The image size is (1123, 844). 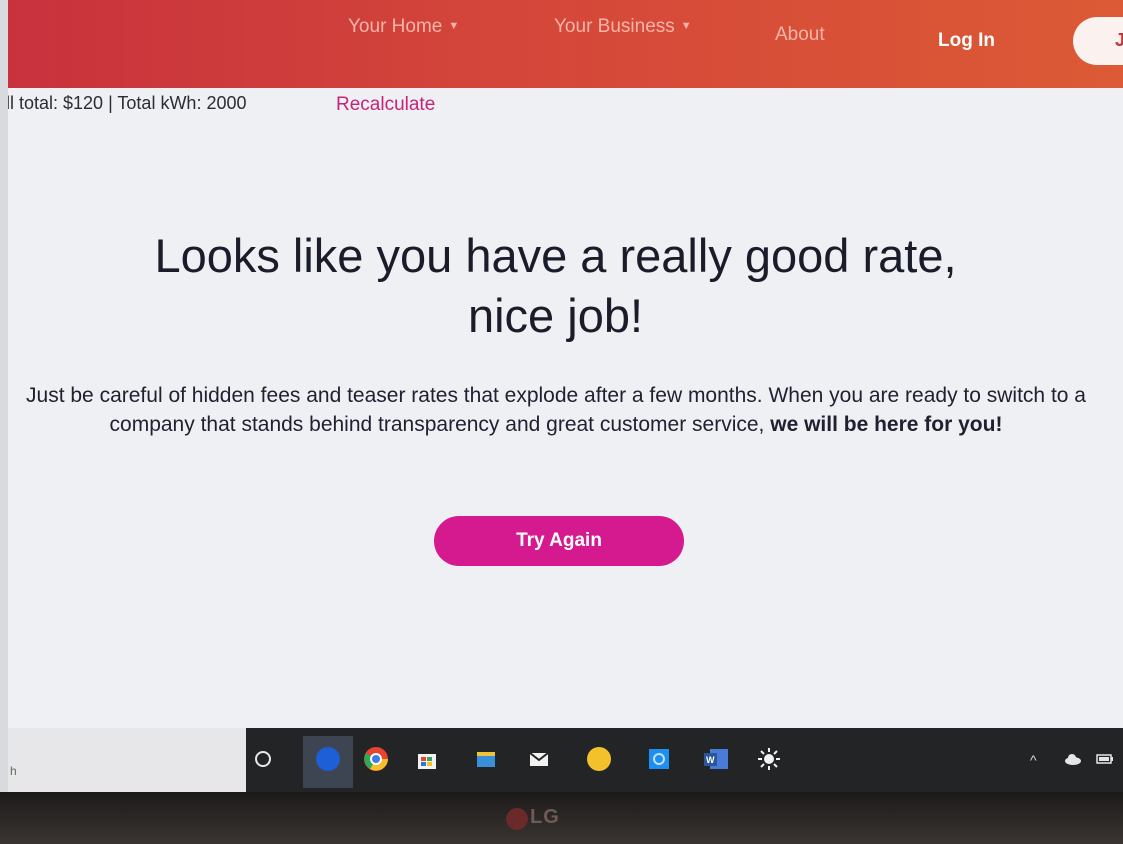 I want to click on monitor-brand: LG, so click(x=545, y=817).